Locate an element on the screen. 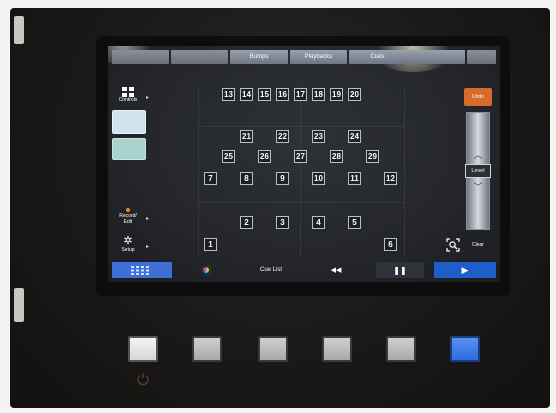  record-edit-label: Record/ Edit is located at coordinates (128, 218).